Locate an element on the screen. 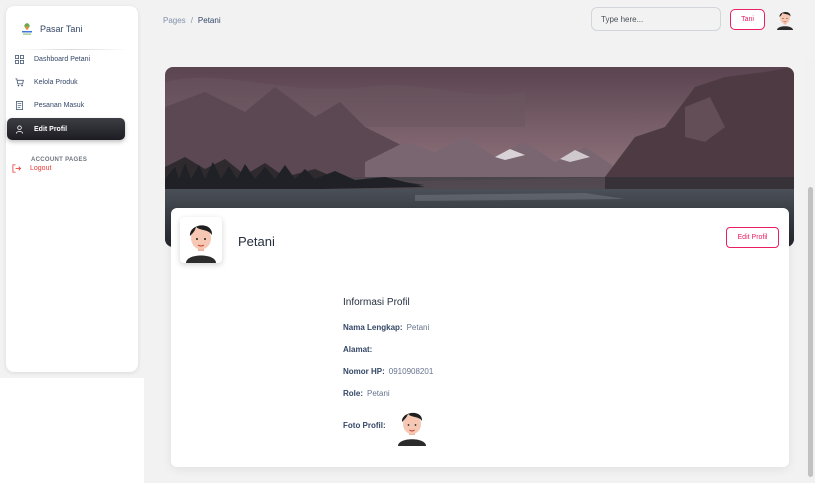  sidebar-item-label: Kelola Produk is located at coordinates (56, 82).